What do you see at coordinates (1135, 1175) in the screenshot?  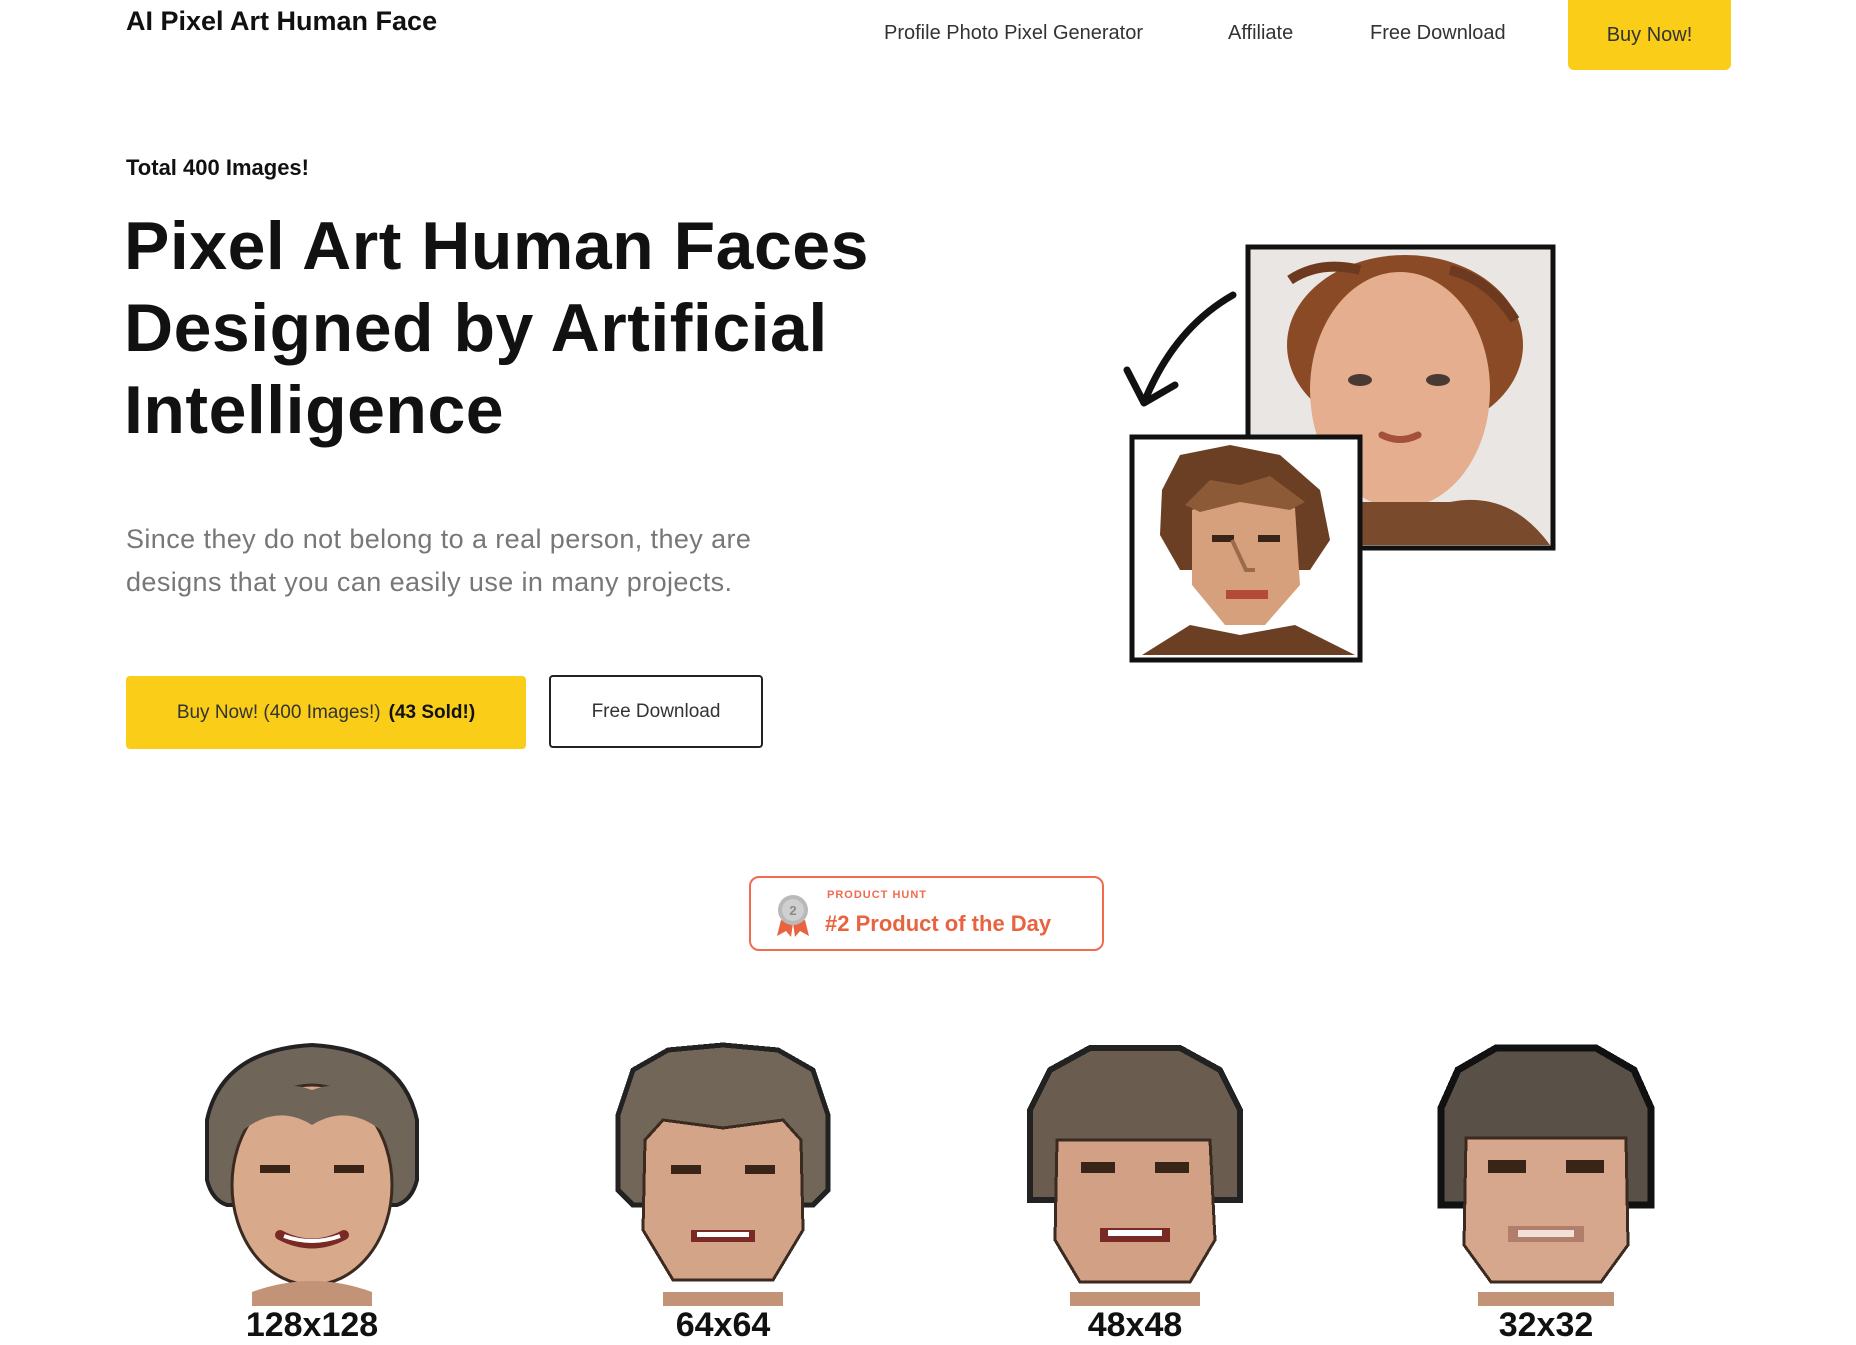 I see `pixel-face-48-image` at bounding box center [1135, 1175].